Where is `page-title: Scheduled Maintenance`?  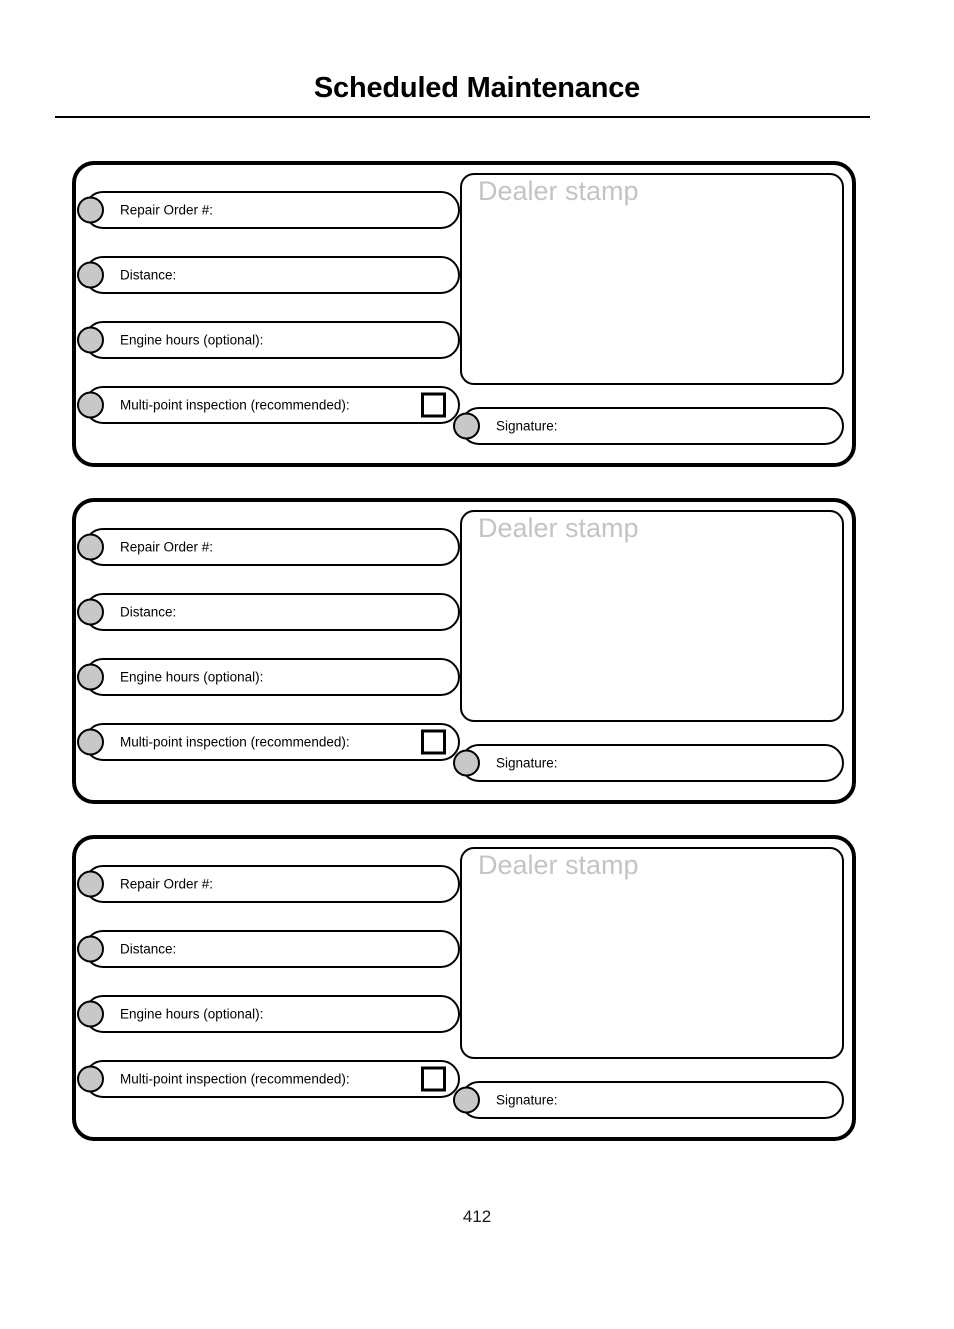
page-title: Scheduled Maintenance is located at coordinates (477, 88).